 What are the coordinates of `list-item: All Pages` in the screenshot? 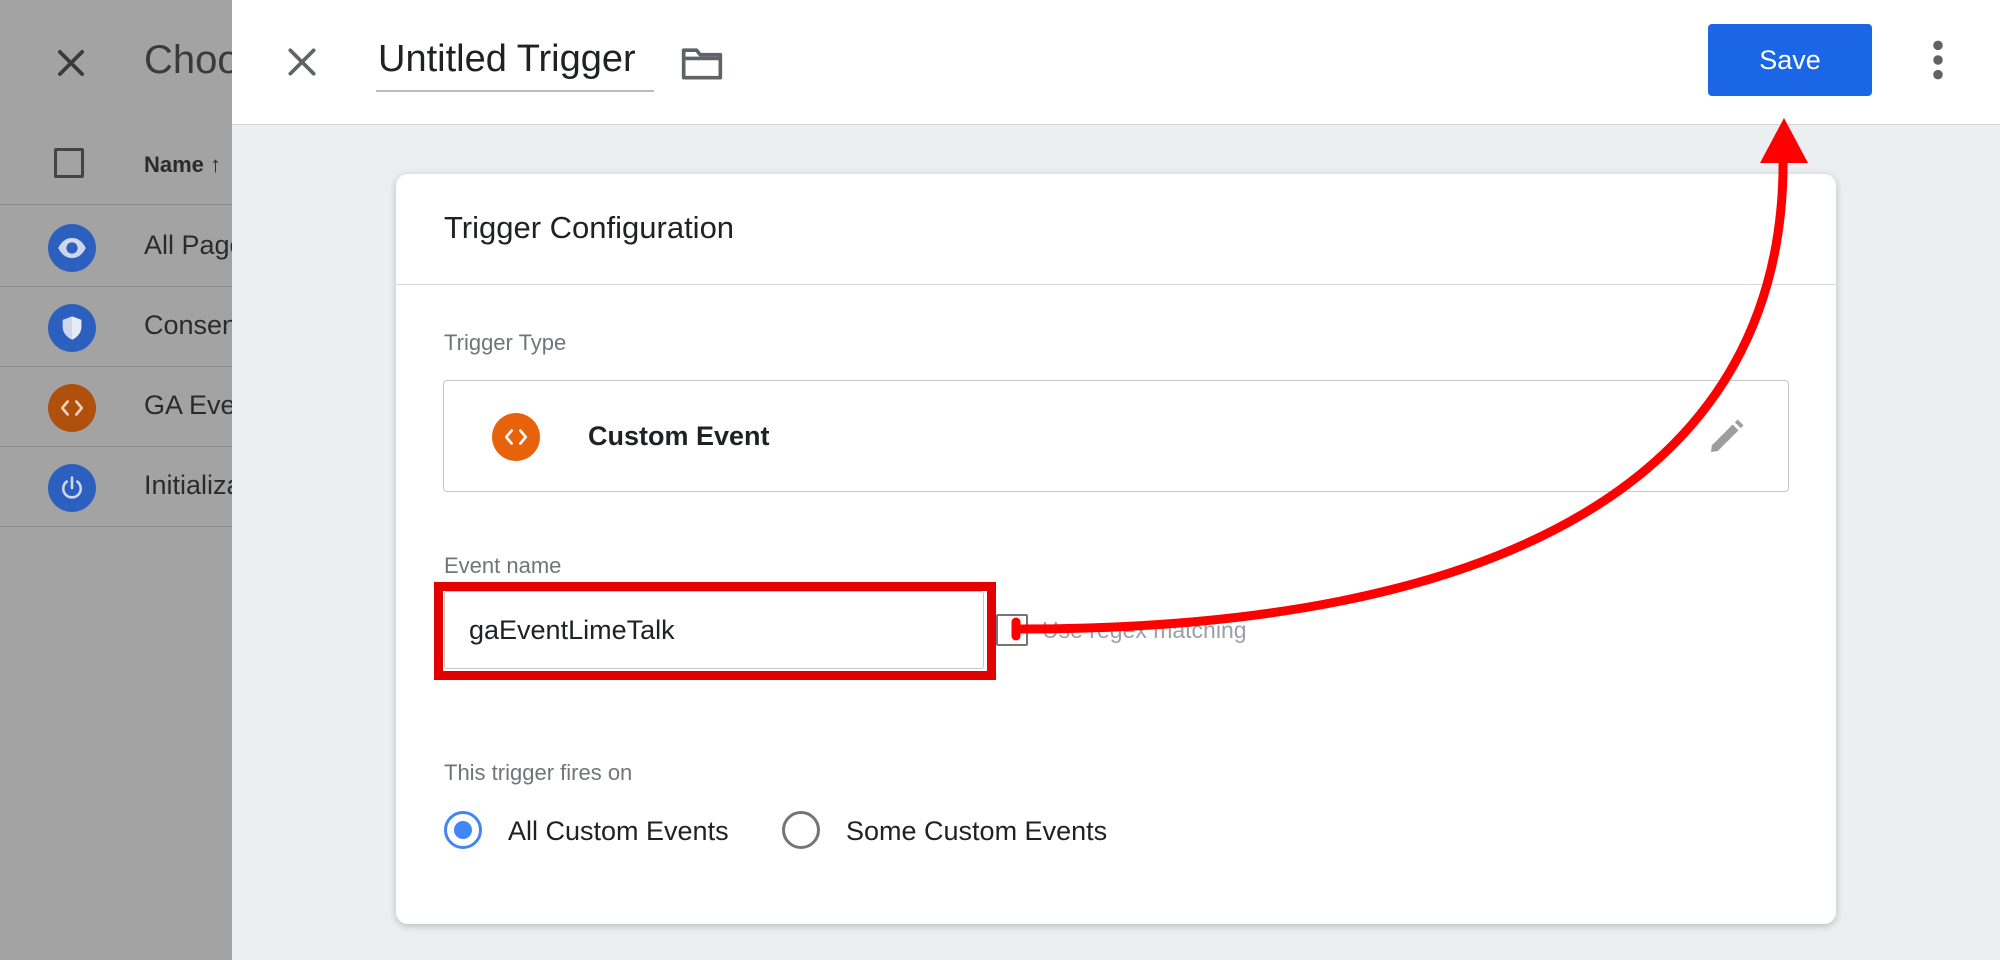 It's located at (129, 246).